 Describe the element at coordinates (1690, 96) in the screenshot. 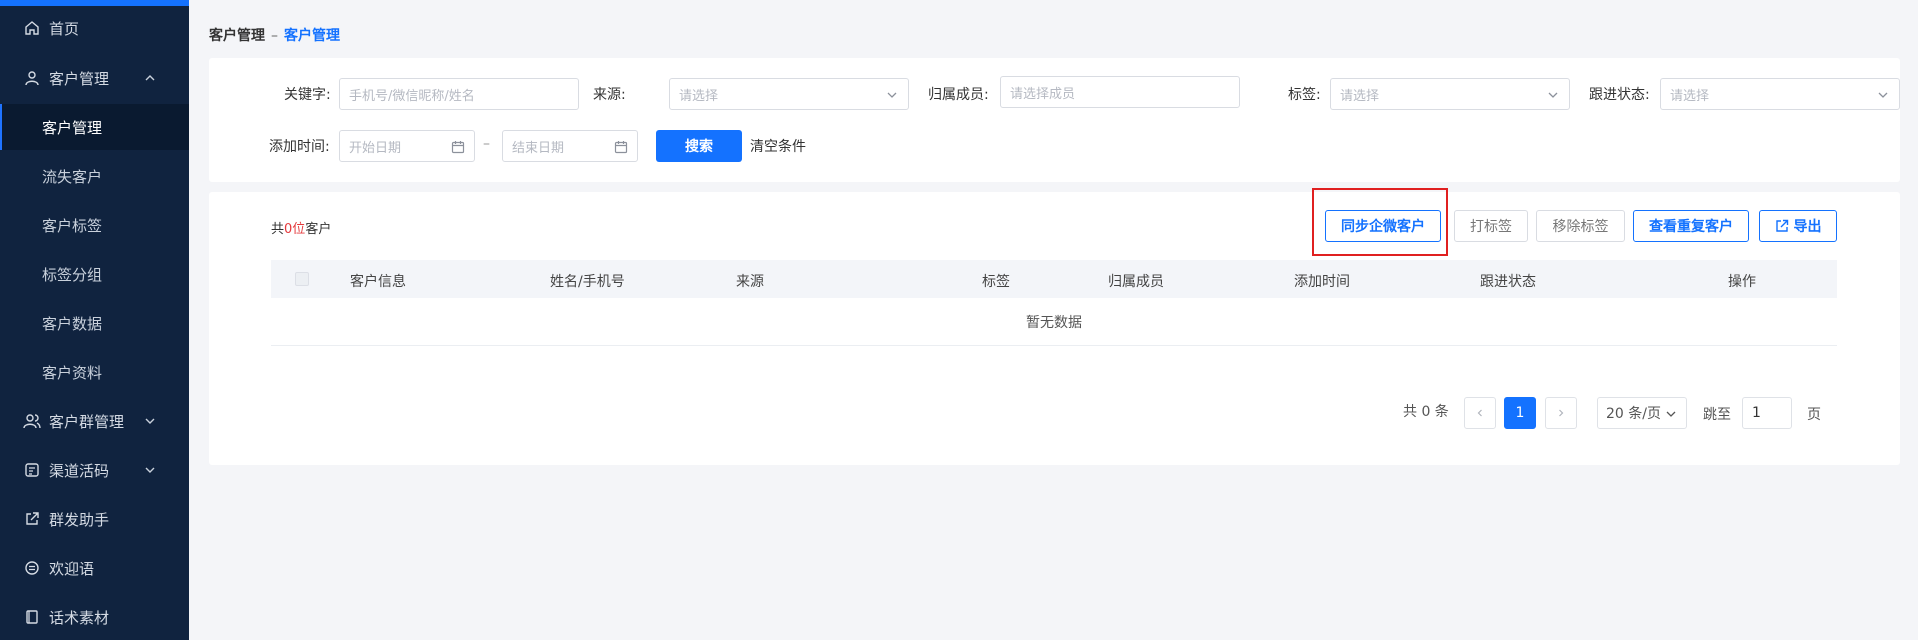

I see `follow-status-placeholder: 请选择` at that location.